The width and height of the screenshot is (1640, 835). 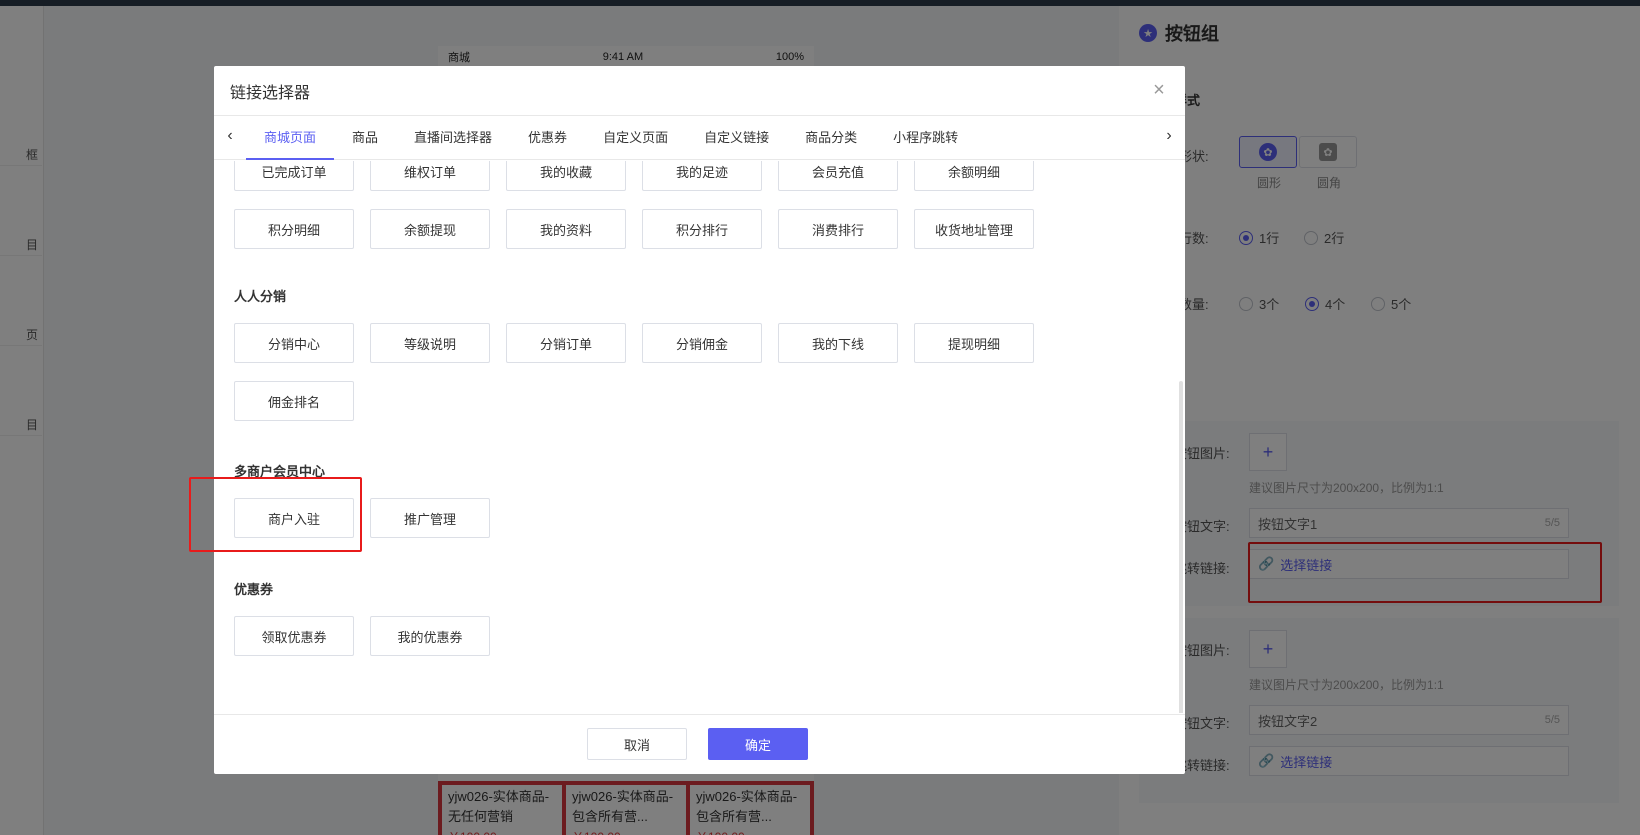 I want to click on link-option-button: 我的足迹, so click(x=702, y=176).